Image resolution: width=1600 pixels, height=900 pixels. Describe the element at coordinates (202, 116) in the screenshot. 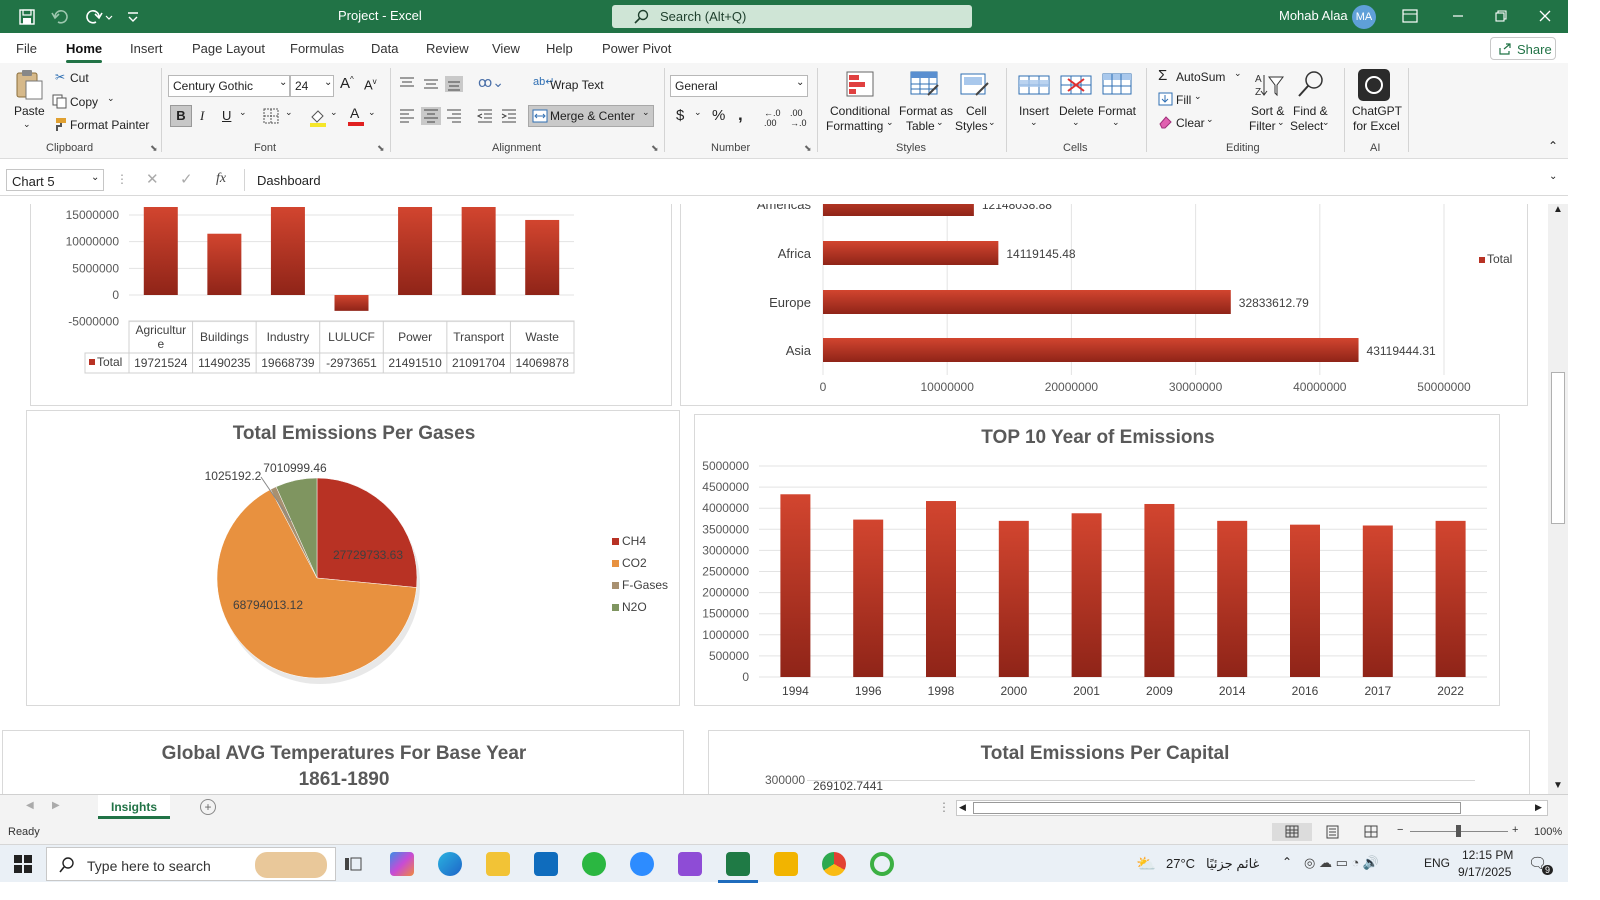

I see `italic-button: I` at that location.